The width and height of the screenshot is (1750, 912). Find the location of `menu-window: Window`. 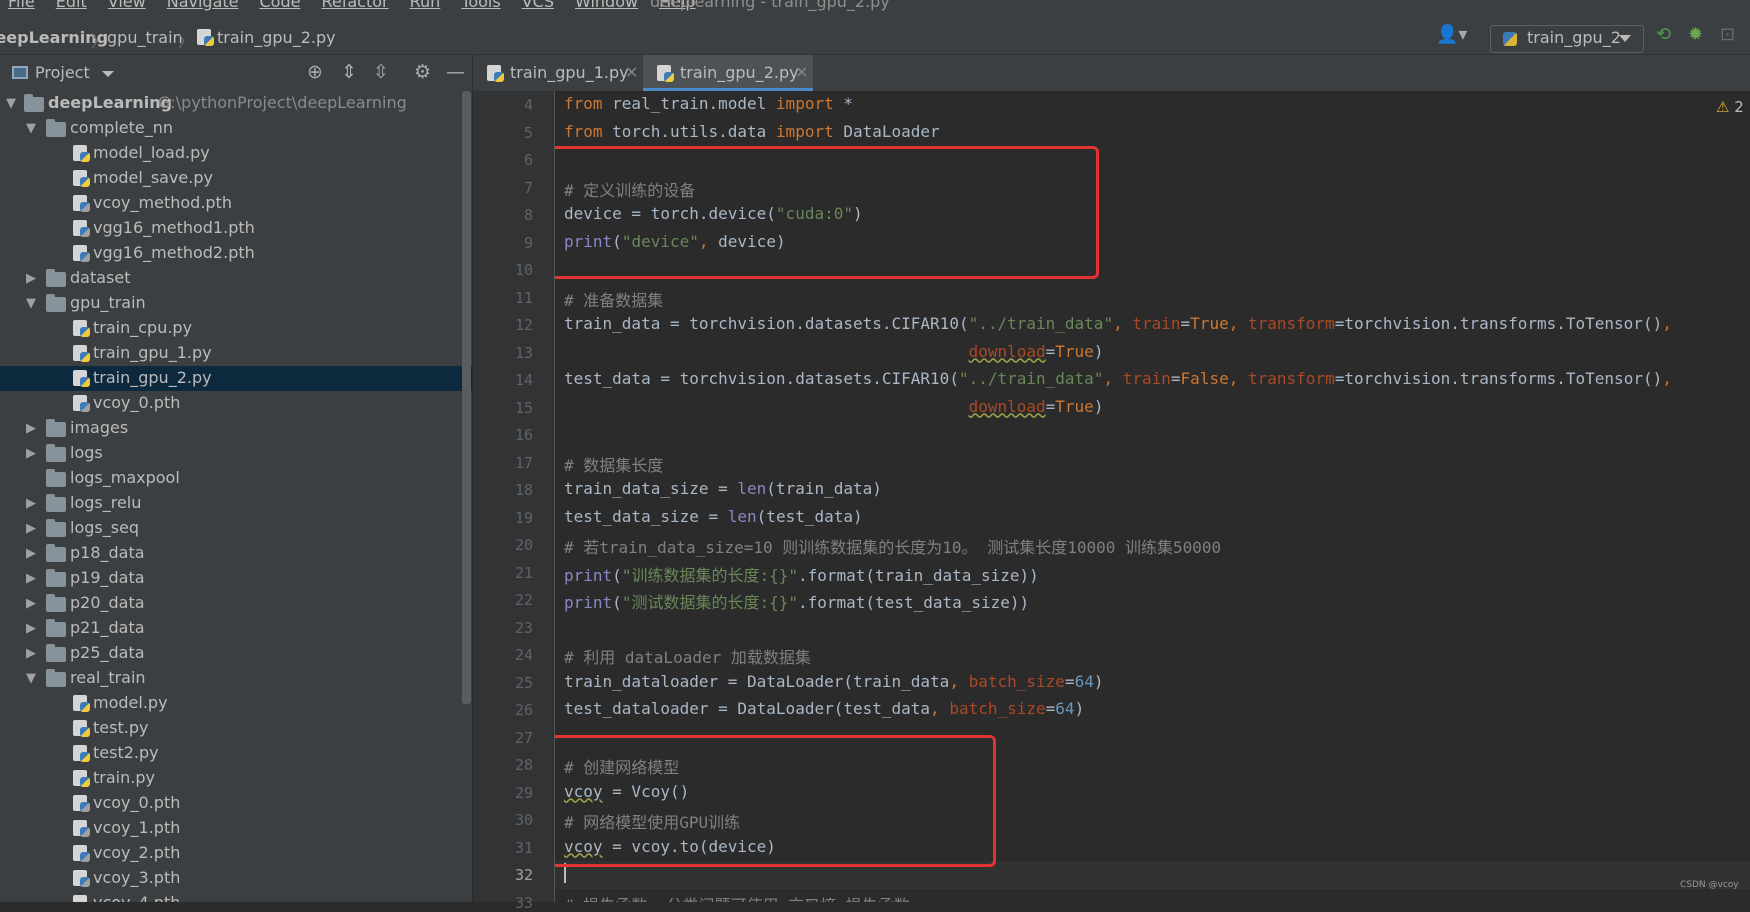

menu-window: Window is located at coordinates (606, 5).